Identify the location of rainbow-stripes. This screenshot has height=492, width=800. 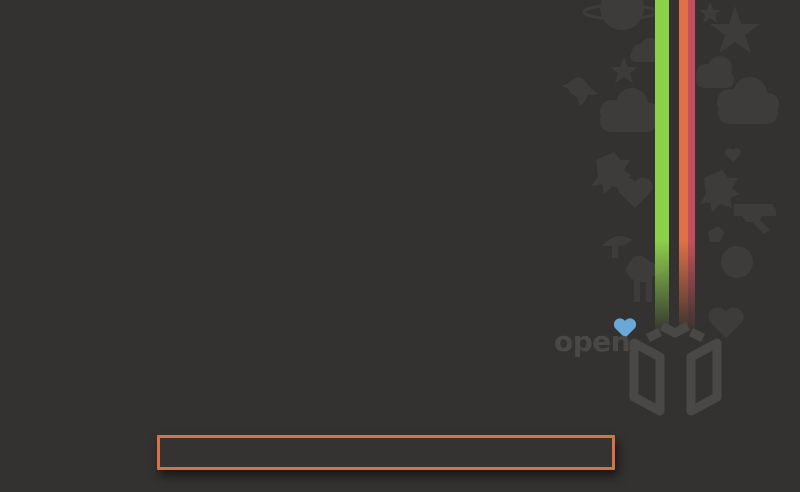
(675, 167).